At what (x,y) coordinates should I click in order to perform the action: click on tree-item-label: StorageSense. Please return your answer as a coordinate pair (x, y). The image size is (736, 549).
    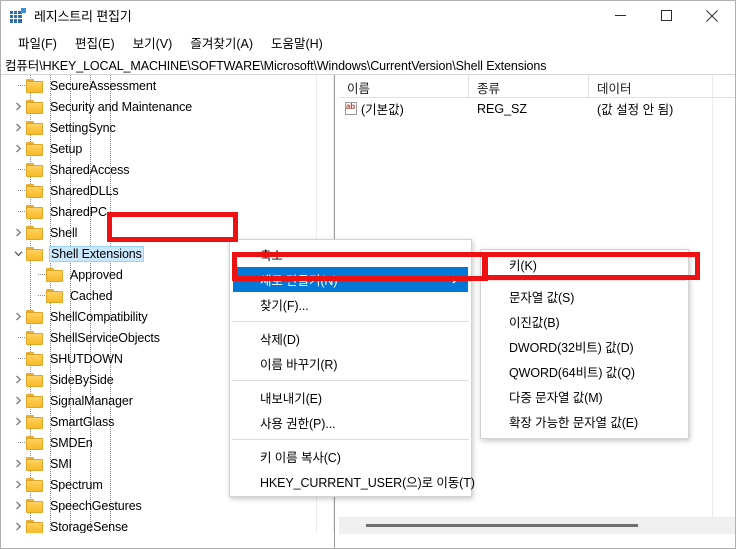
    Looking at the image, I should click on (89, 526).